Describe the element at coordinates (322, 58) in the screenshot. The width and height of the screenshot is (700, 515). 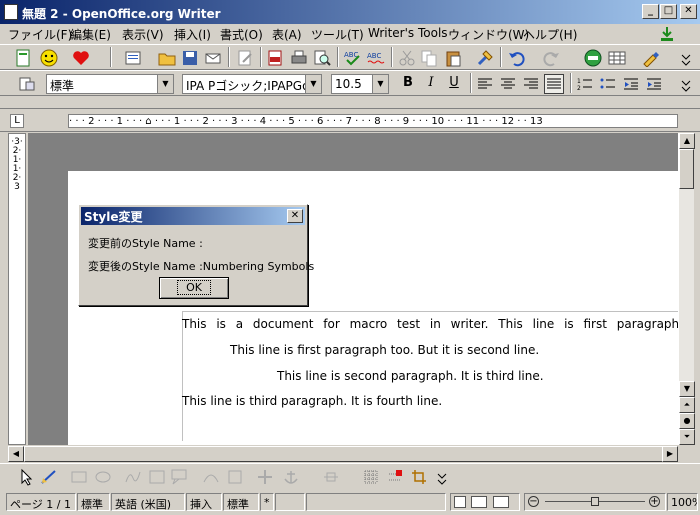
I see `print-preview-icon` at that location.